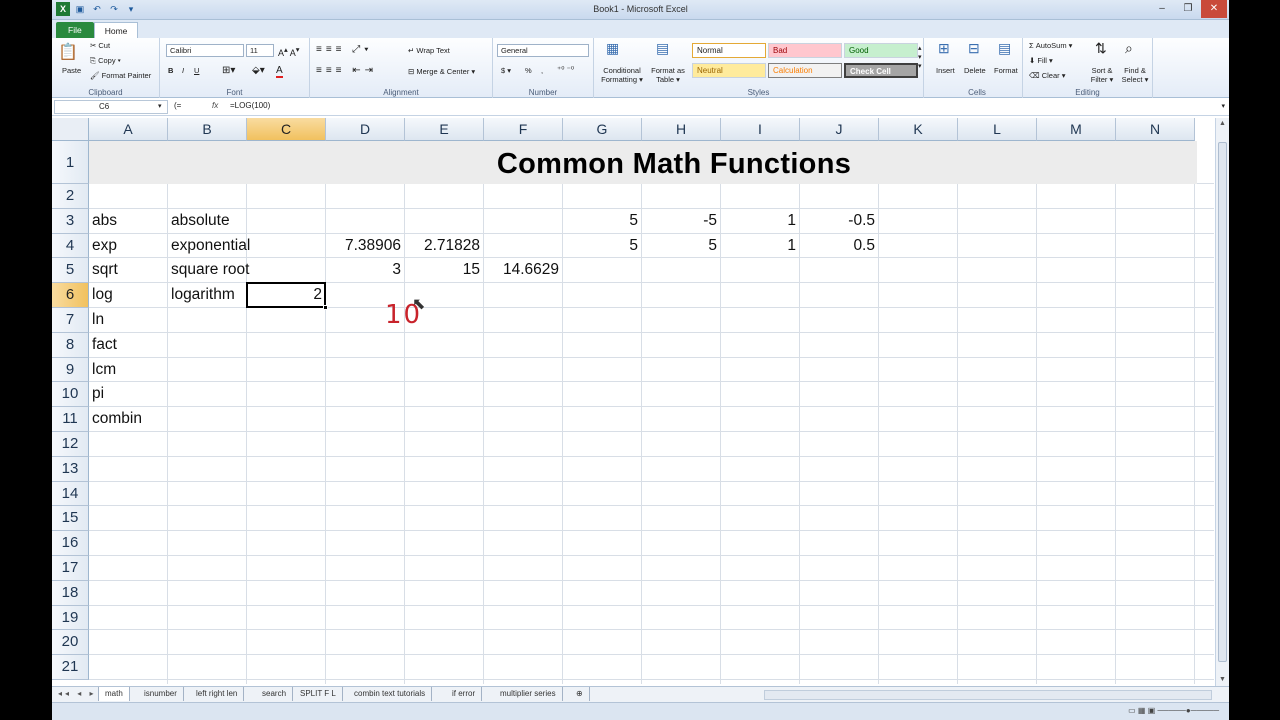 The width and height of the screenshot is (1280, 720). Describe the element at coordinates (622, 75) in the screenshot. I see `conditional-formatting-button: Conditional Formatting ▾` at that location.